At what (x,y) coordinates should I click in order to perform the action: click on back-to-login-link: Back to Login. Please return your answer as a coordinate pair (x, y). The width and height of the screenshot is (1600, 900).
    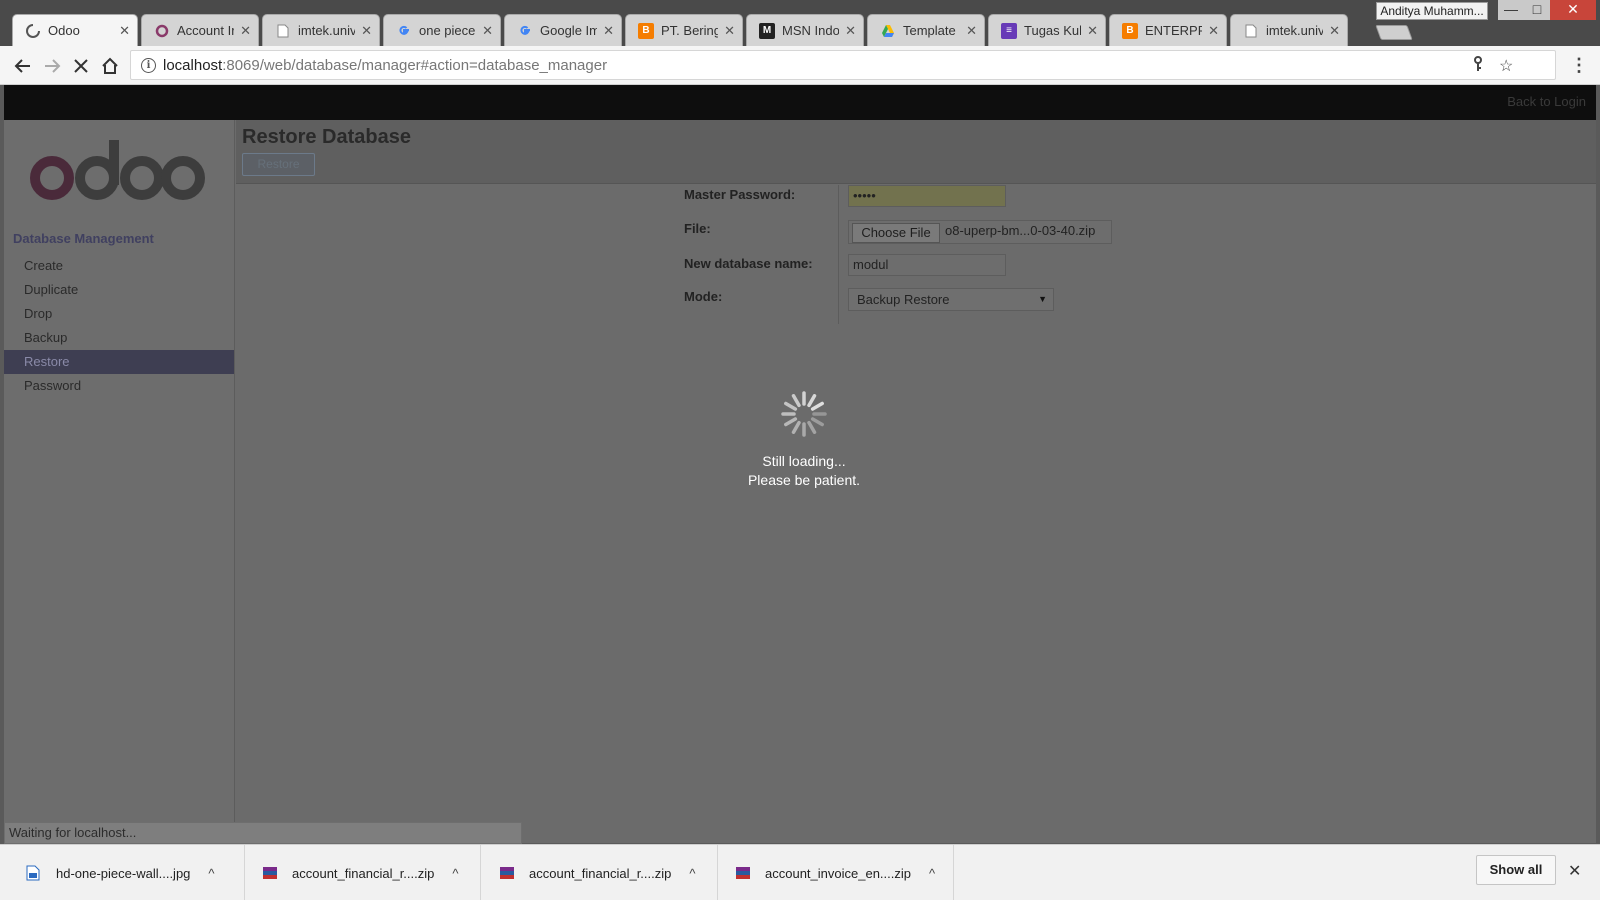
    Looking at the image, I should click on (1546, 101).